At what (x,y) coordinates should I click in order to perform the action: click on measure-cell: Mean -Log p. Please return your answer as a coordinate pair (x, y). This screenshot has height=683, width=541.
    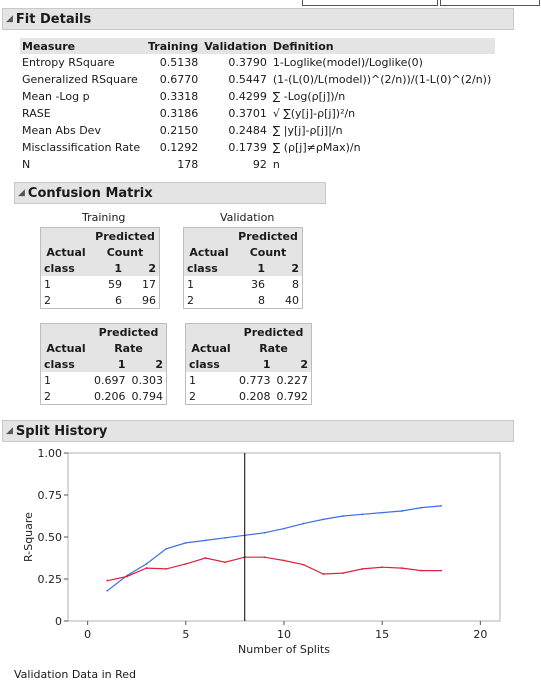
    Looking at the image, I should click on (56, 96).